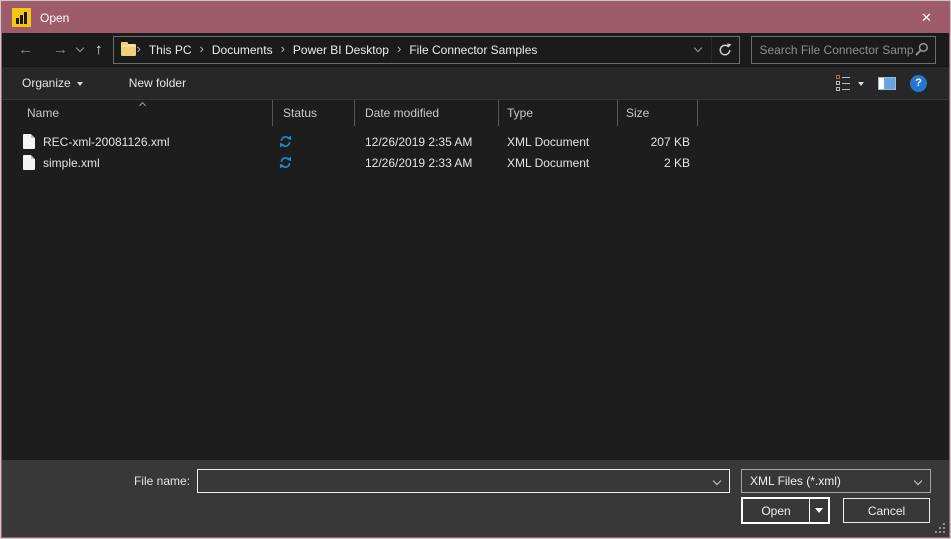 The width and height of the screenshot is (951, 539). Describe the element at coordinates (99, 49) in the screenshot. I see `up-icon: ↑` at that location.